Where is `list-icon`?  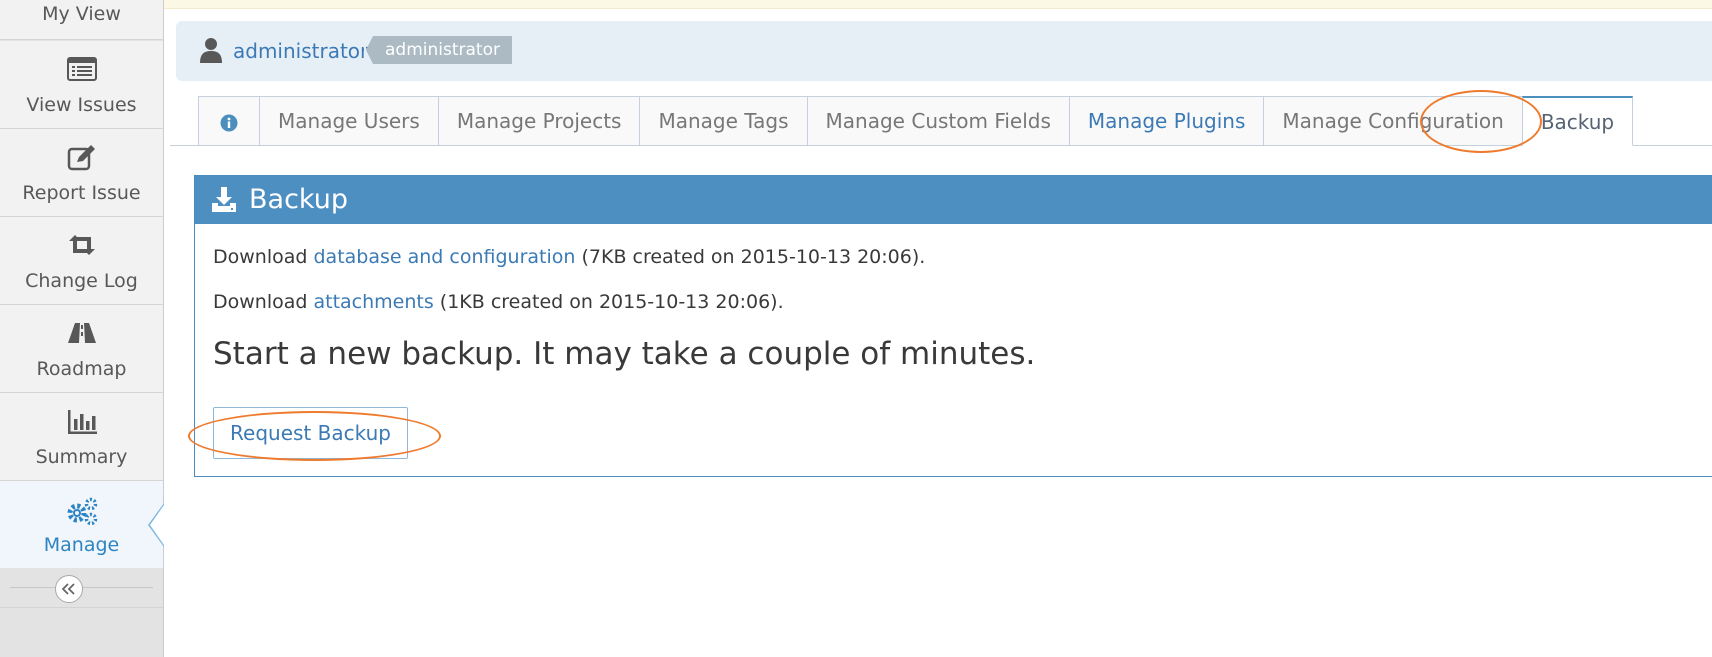
list-icon is located at coordinates (81, 70).